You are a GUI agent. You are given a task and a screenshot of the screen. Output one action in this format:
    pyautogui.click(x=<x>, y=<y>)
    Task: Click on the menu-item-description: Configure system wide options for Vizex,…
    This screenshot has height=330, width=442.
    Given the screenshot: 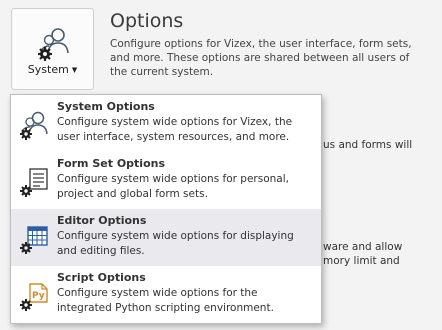 What is the action you would take?
    pyautogui.click(x=175, y=129)
    